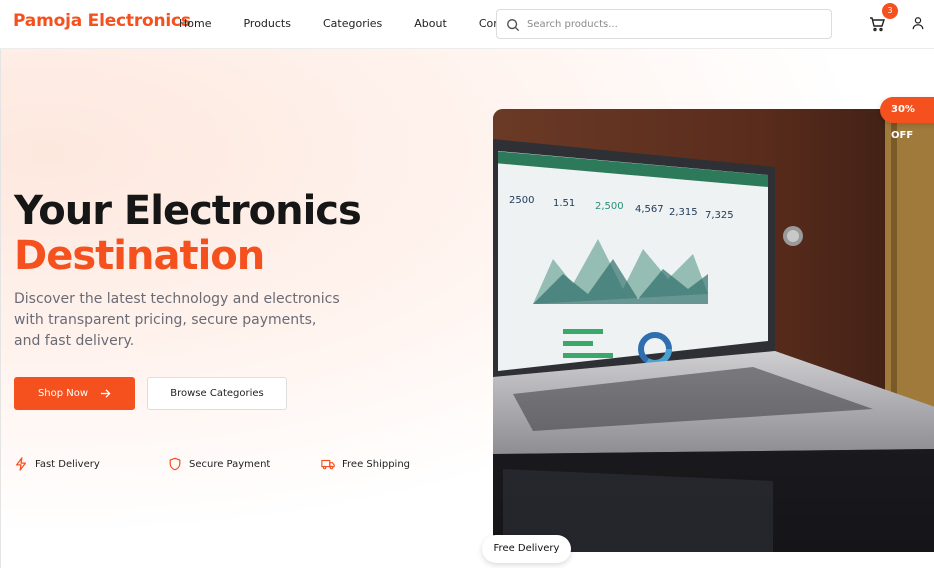  What do you see at coordinates (105, 393) in the screenshot?
I see `arrow-right-icon` at bounding box center [105, 393].